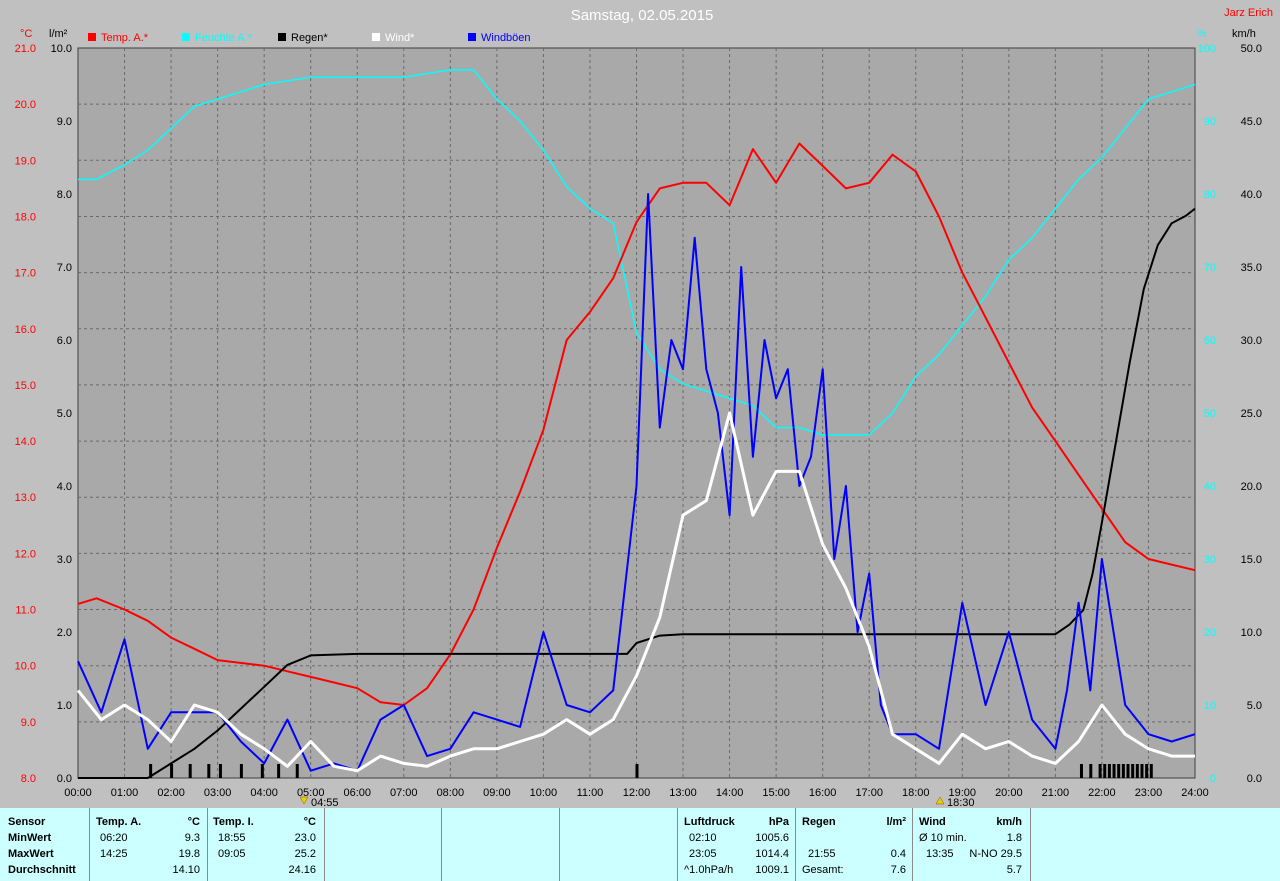  What do you see at coordinates (309, 822) in the screenshot?
I see `temp-i-unit: °C` at bounding box center [309, 822].